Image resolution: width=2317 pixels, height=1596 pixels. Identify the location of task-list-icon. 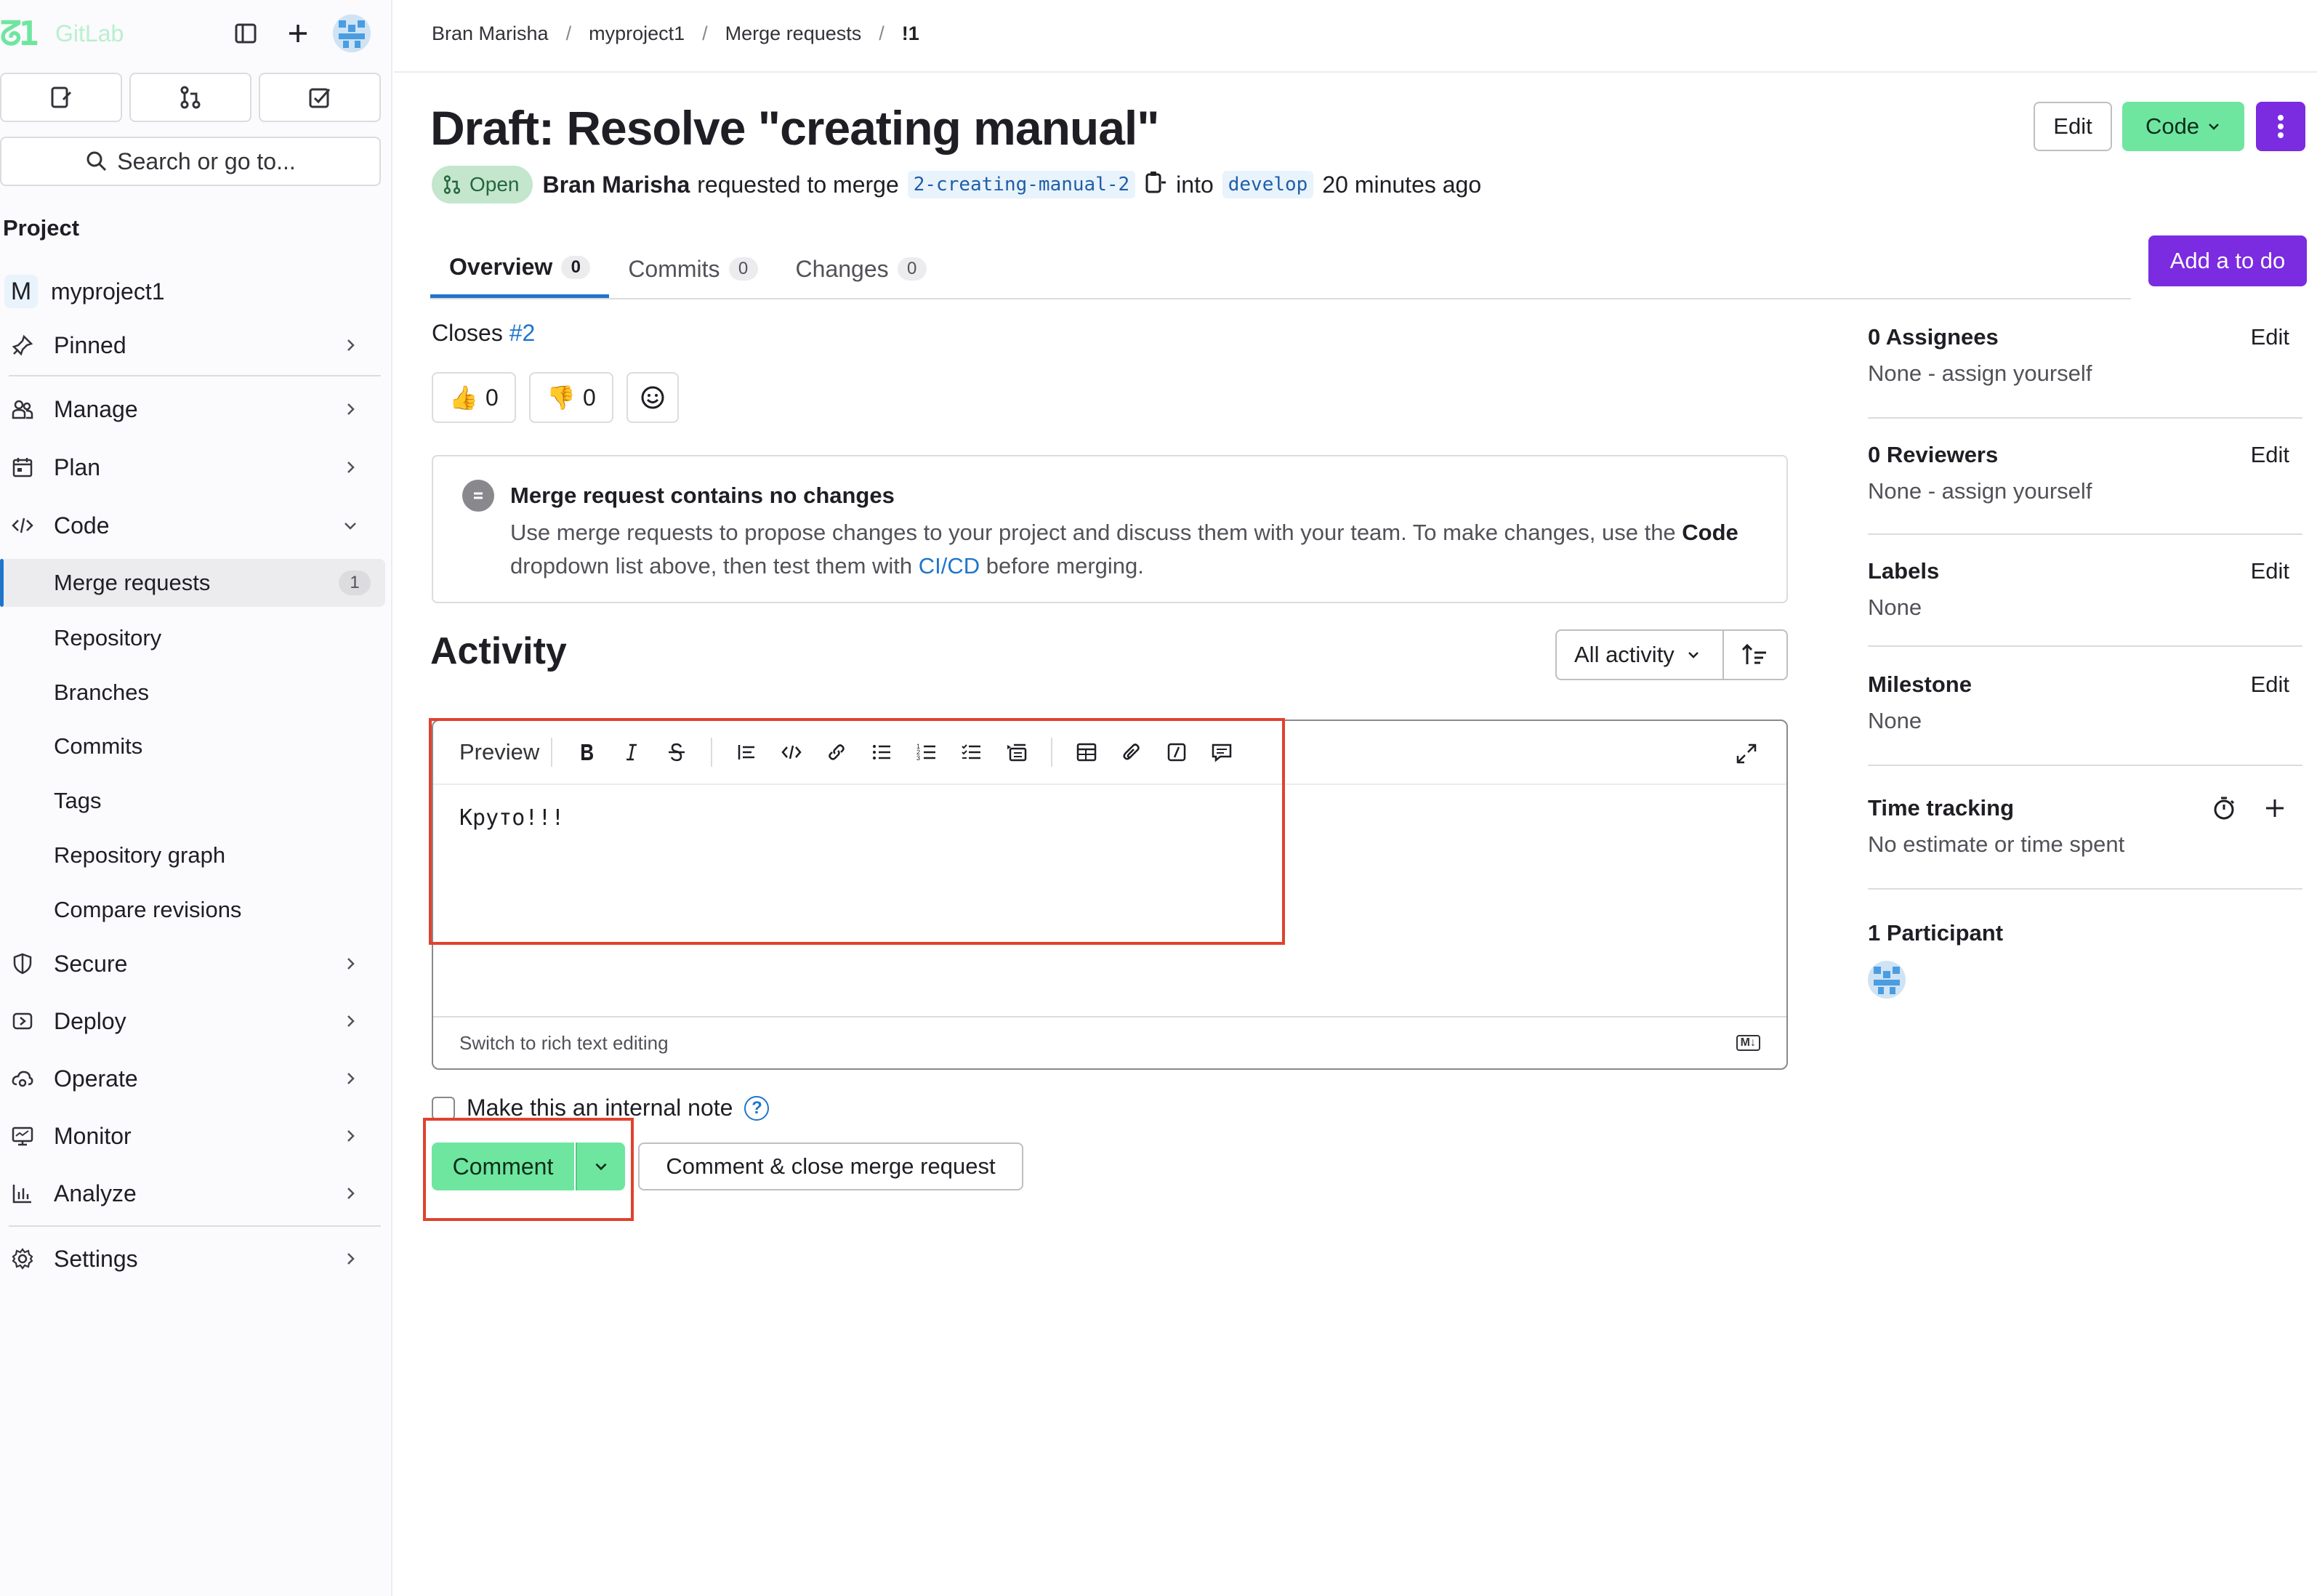
(971, 753).